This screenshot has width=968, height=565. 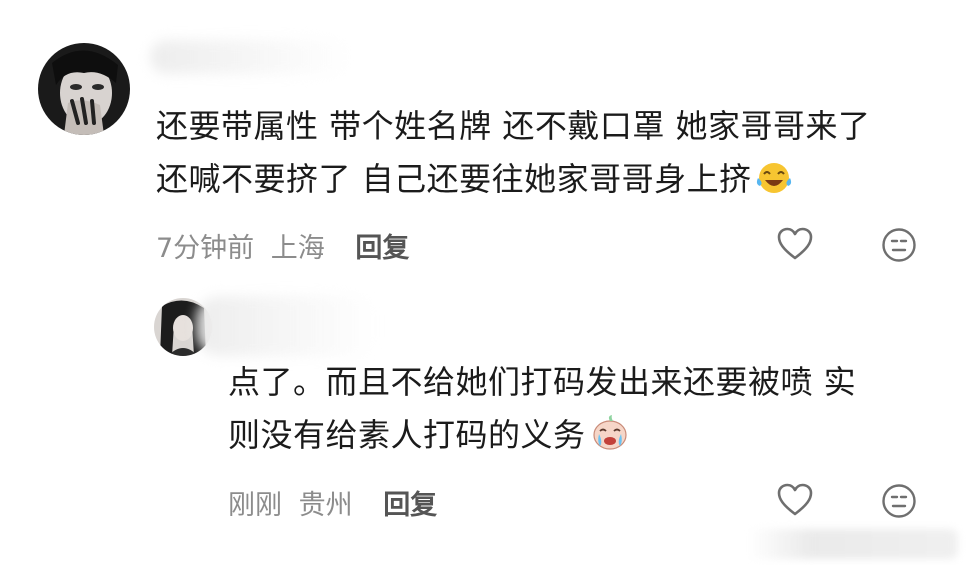 What do you see at coordinates (513, 126) in the screenshot?
I see `comment-line: 还要带属性 带个姓名牌 还不戴口罩 她家哥哥来了` at bounding box center [513, 126].